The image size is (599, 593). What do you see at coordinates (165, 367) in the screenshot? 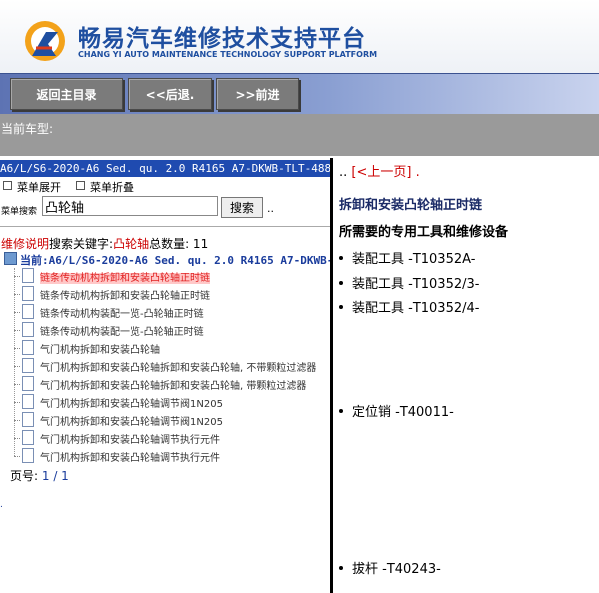
I see `tree-item: 气门机构拆卸和安装凸轮轴拆卸和安装凸轮轴, 不带颗粒过滤器` at bounding box center [165, 367].